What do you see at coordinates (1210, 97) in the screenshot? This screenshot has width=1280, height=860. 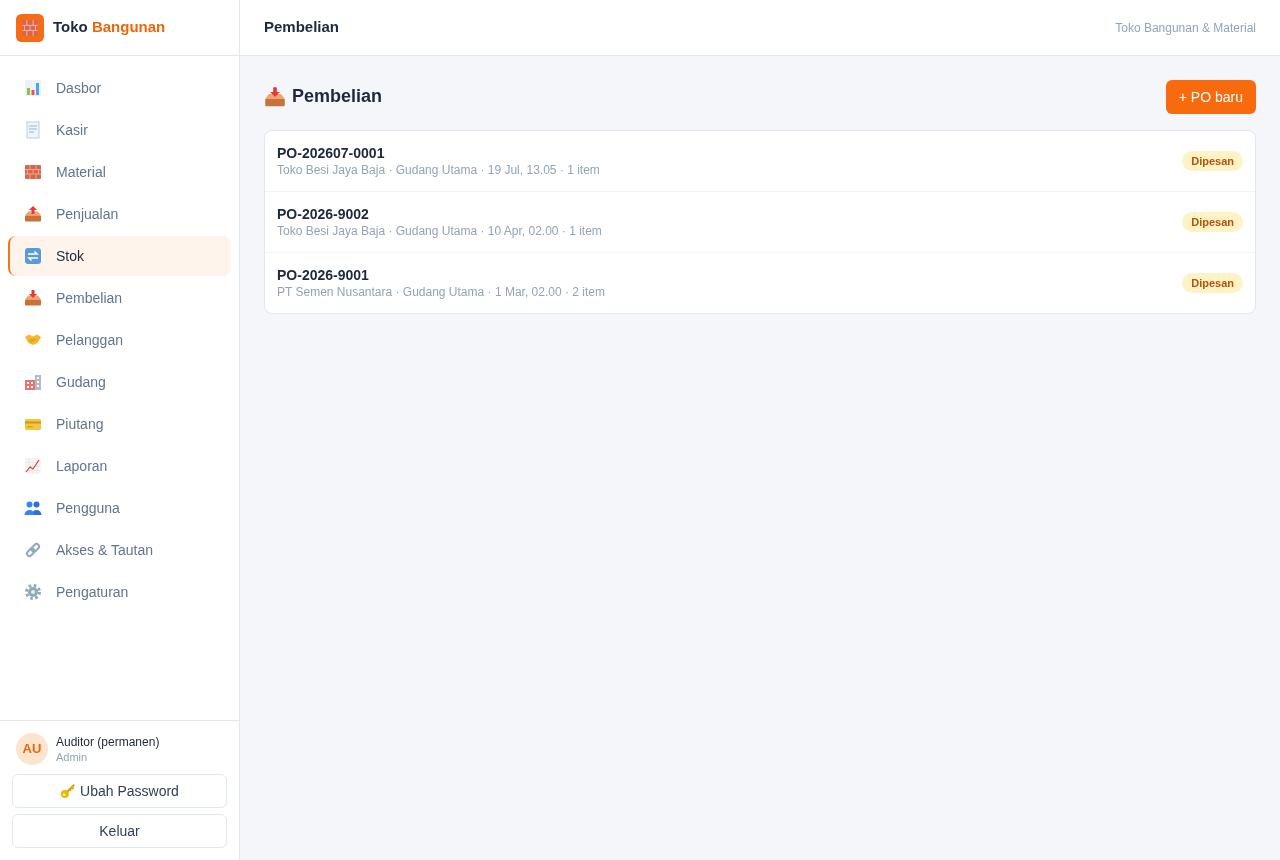 I see `new-po-button: + PO baru` at bounding box center [1210, 97].